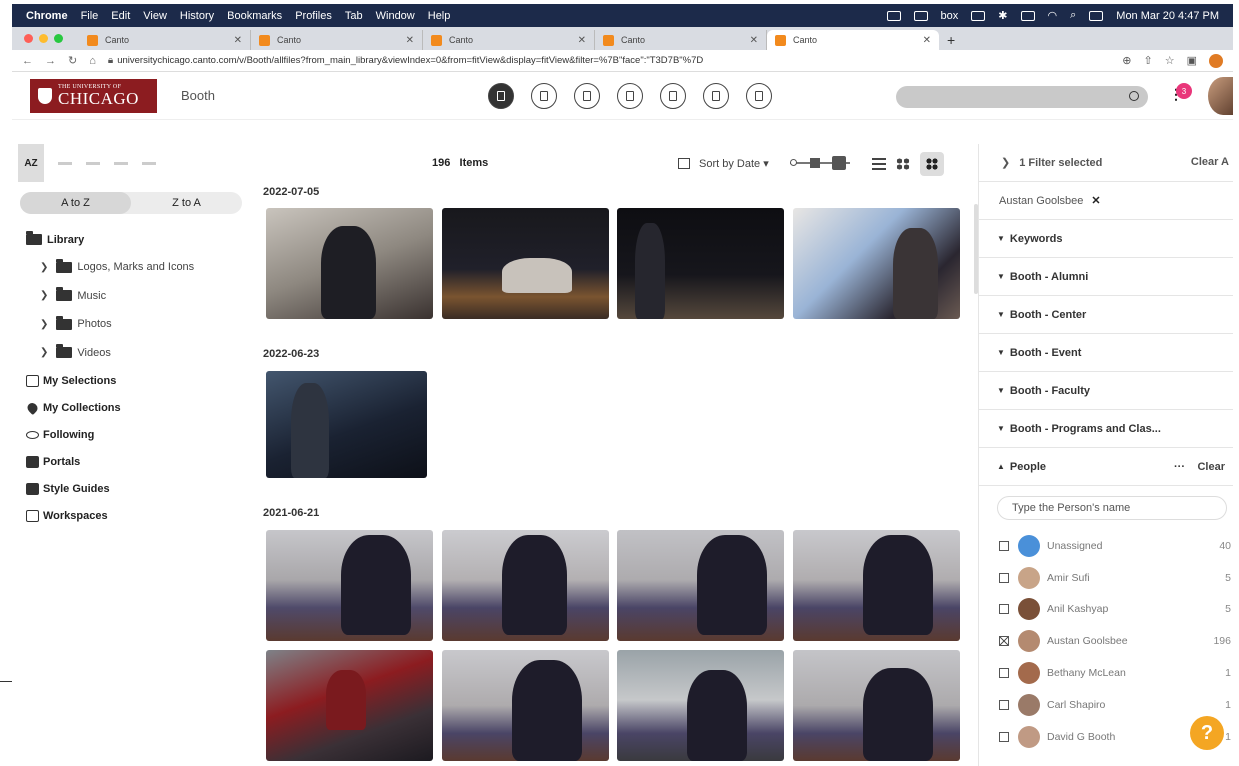 Image resolution: width=1239 pixels, height=766 pixels. What do you see at coordinates (1106, 391) in the screenshot?
I see `facet-booth-faculty: ▼ Booth - Faculty` at bounding box center [1106, 391].